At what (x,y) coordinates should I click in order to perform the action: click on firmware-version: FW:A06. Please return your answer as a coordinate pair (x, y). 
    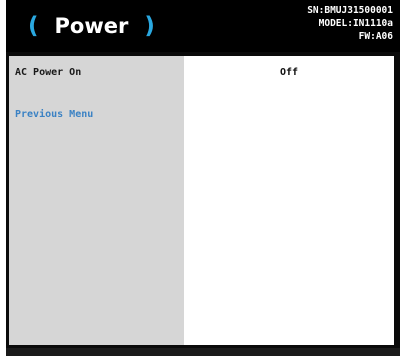
    Looking at the image, I should click on (375, 36).